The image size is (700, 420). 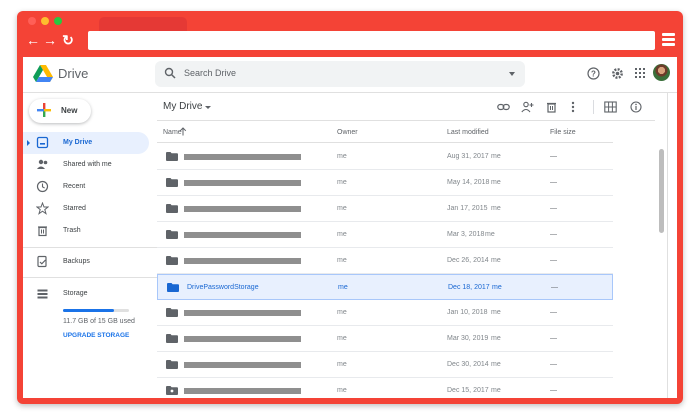 I want to click on table-row: me Mar 30, 2019 me —, so click(x=385, y=339).